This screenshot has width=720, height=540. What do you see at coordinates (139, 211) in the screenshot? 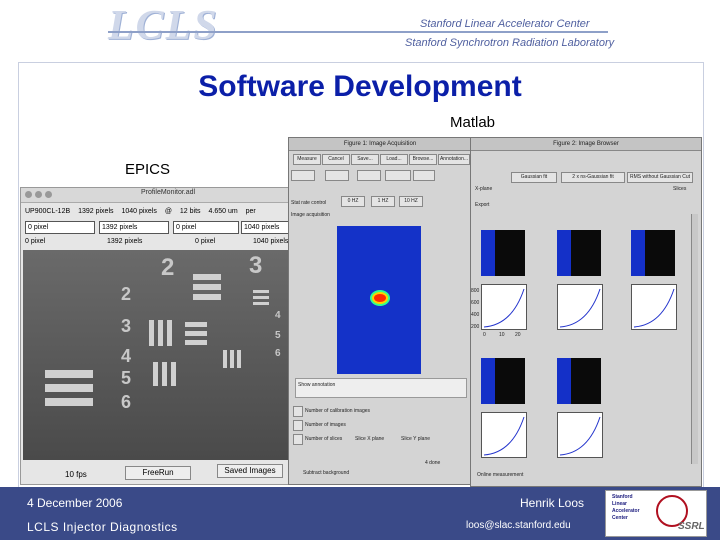
I see `camera-height: 1040 pixels` at bounding box center [139, 211].